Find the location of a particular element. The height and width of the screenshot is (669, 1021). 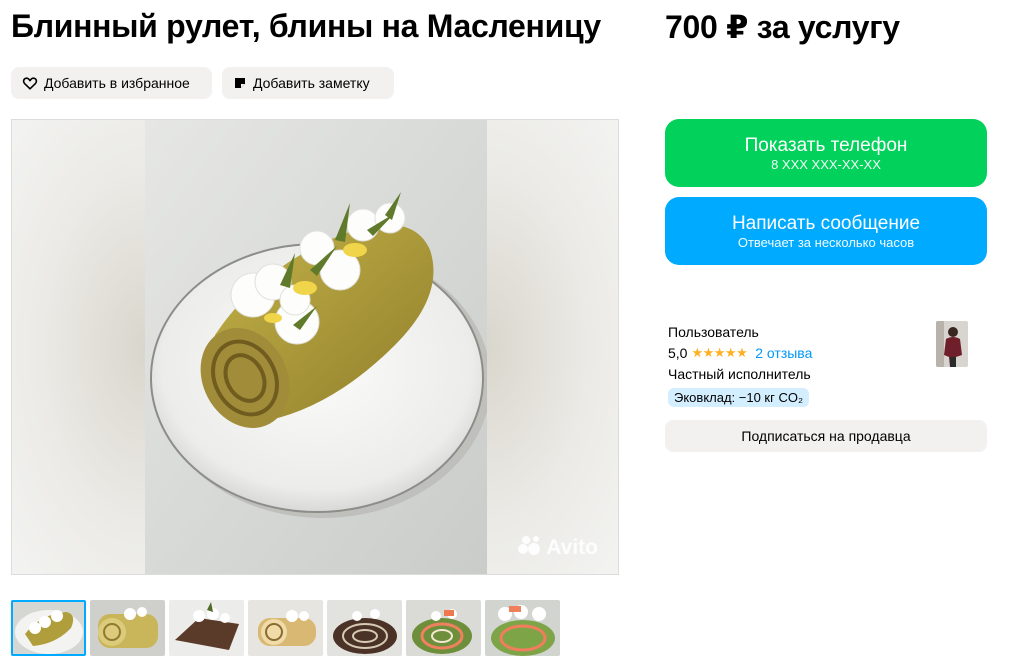

show-phone-label: Показать телефон is located at coordinates (826, 145).